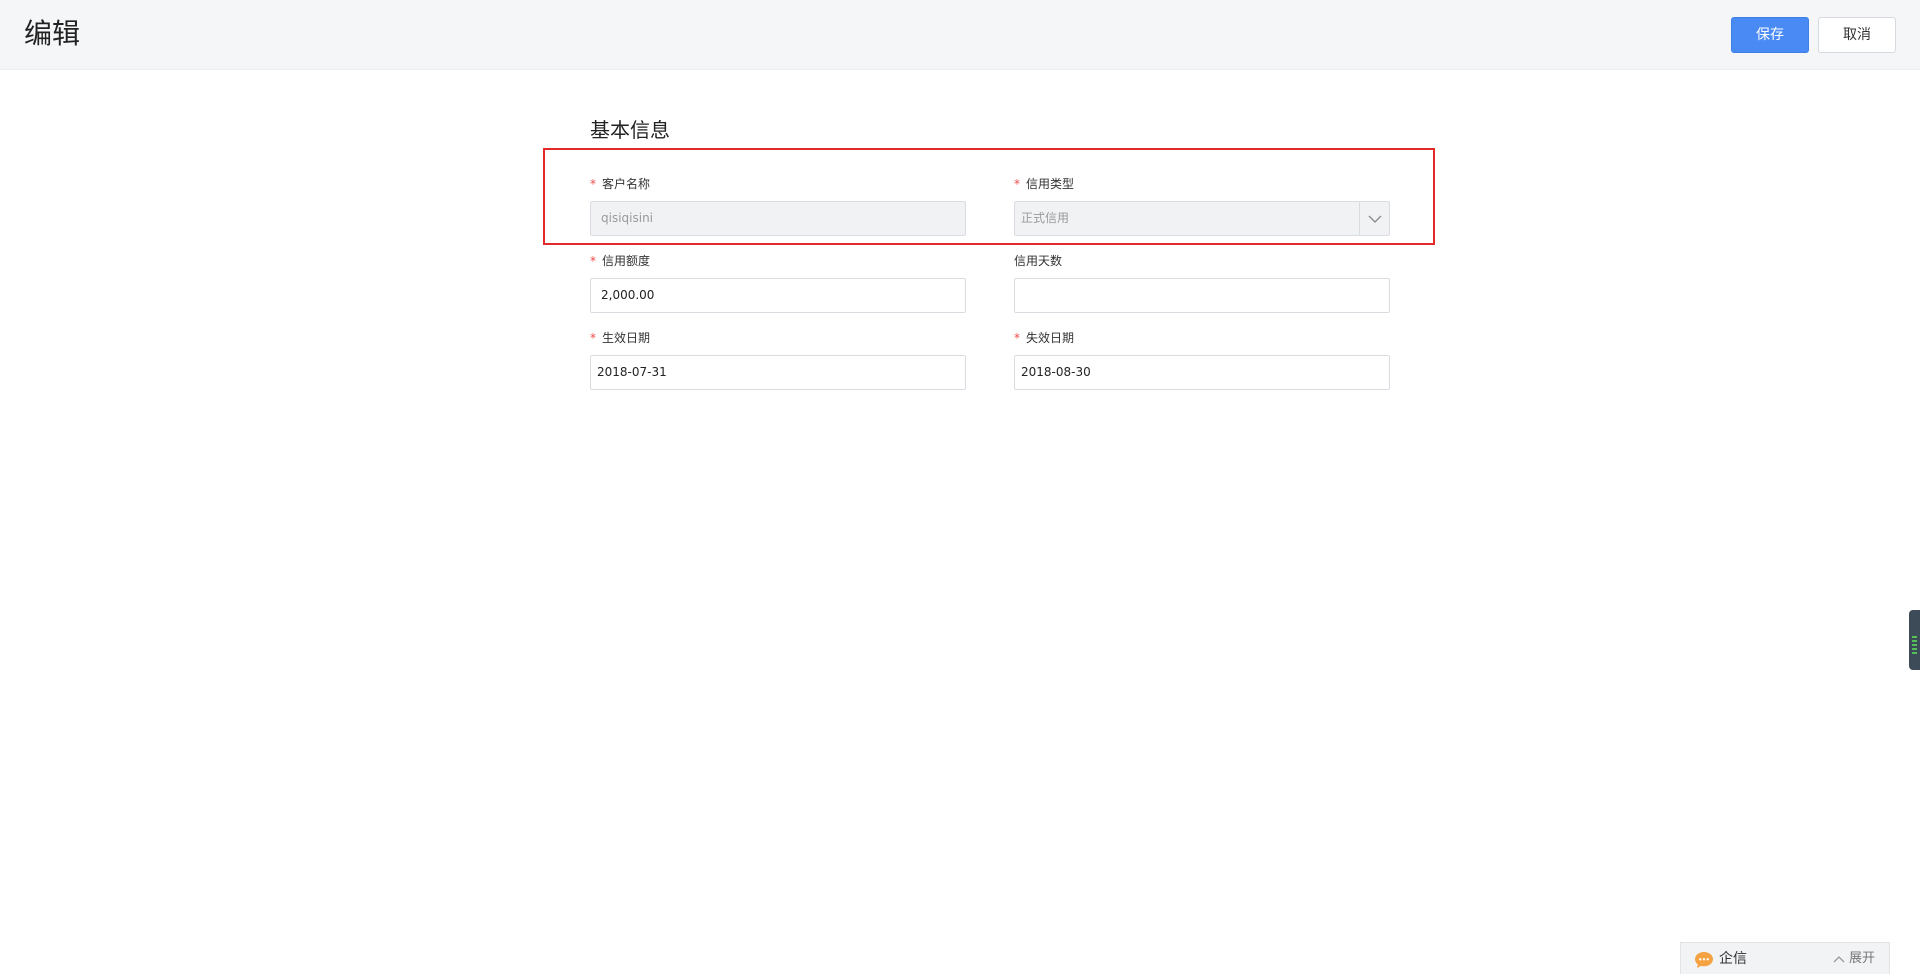 The width and height of the screenshot is (1920, 974). I want to click on section-title: 基本信息, so click(630, 130).